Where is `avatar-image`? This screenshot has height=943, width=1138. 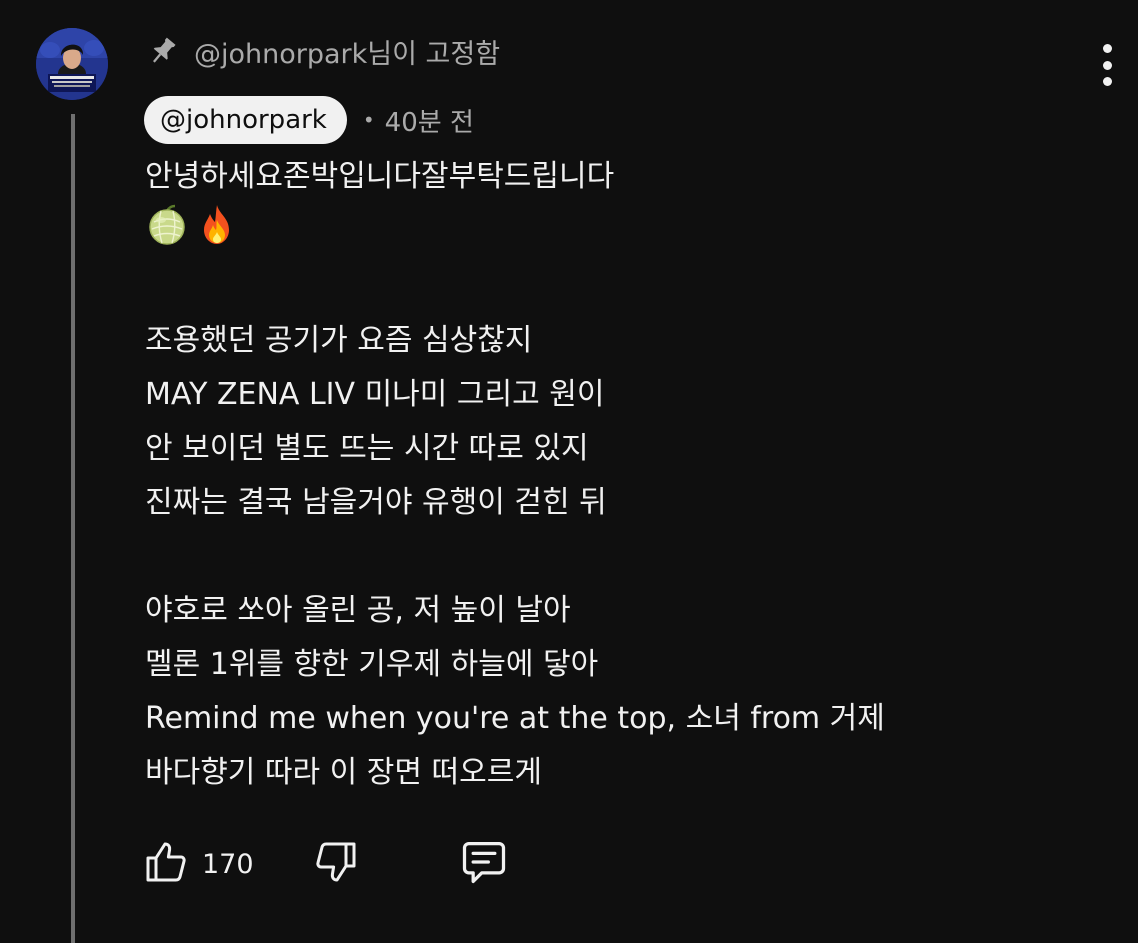
avatar-image is located at coordinates (72, 64).